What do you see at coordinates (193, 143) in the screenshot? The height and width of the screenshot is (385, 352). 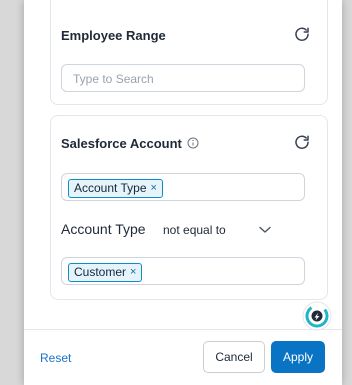 I see `info-icon` at bounding box center [193, 143].